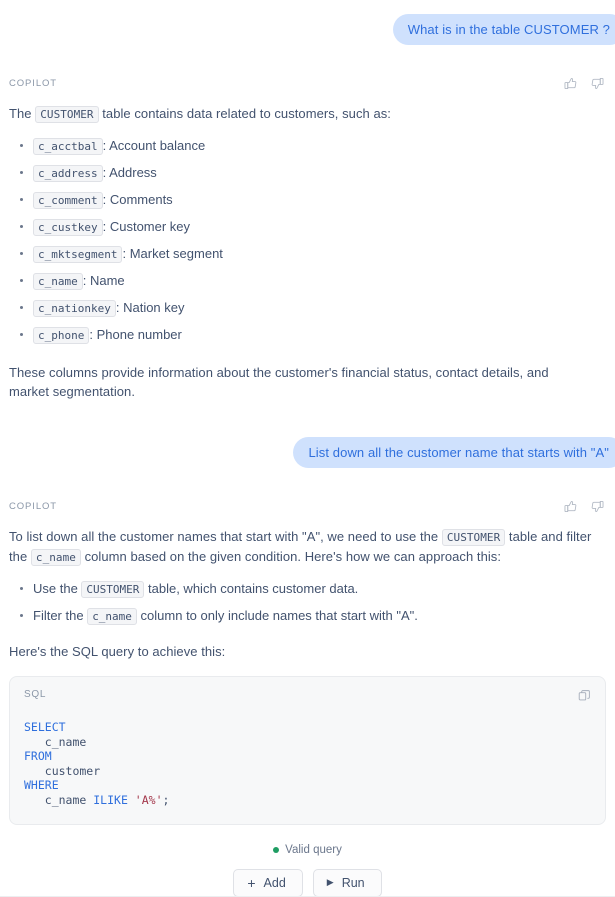 The height and width of the screenshot is (897, 615). Describe the element at coordinates (307, 173) in the screenshot. I see `list-item: c_address: Address` at that location.